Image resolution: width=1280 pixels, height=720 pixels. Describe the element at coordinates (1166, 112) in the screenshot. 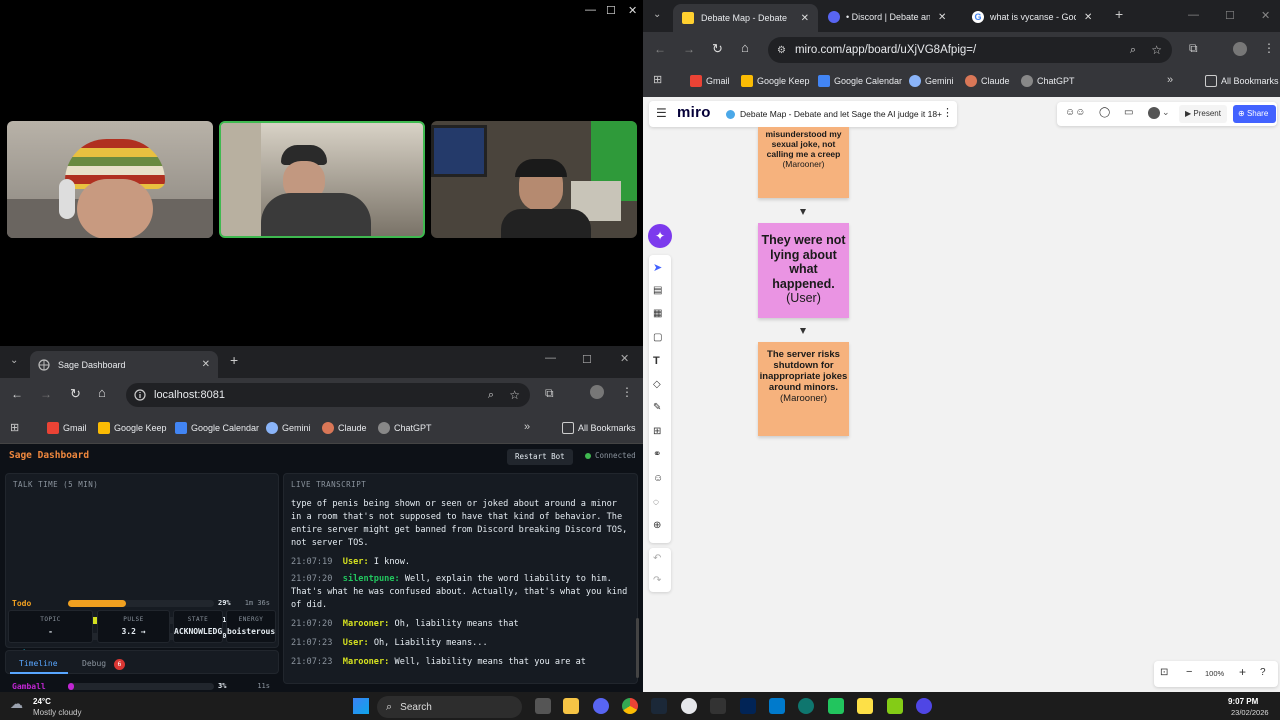

I see `chevron-down-icon: ⌄` at that location.